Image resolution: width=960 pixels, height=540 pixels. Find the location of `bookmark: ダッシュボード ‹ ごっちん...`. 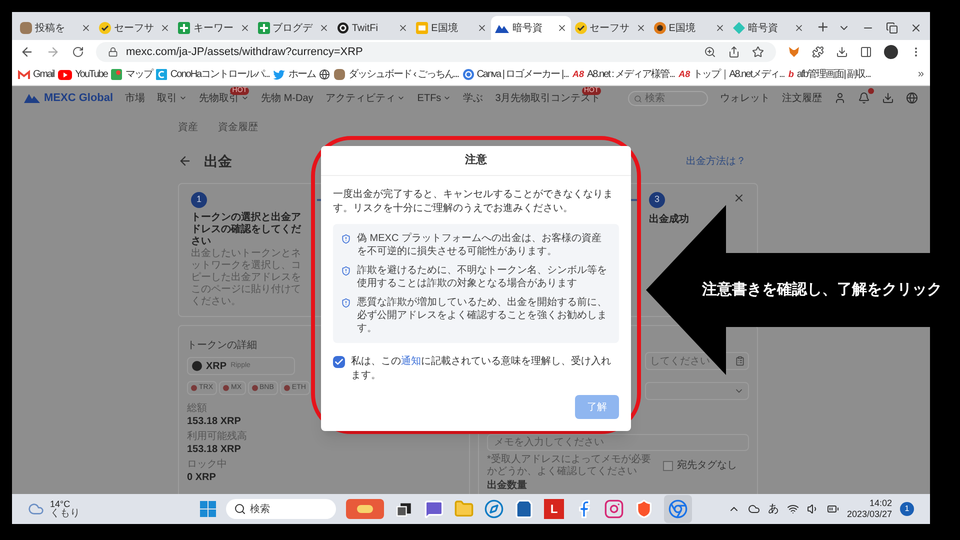

bookmark: ダッシュボード ‹ ごっちん... is located at coordinates (396, 74).